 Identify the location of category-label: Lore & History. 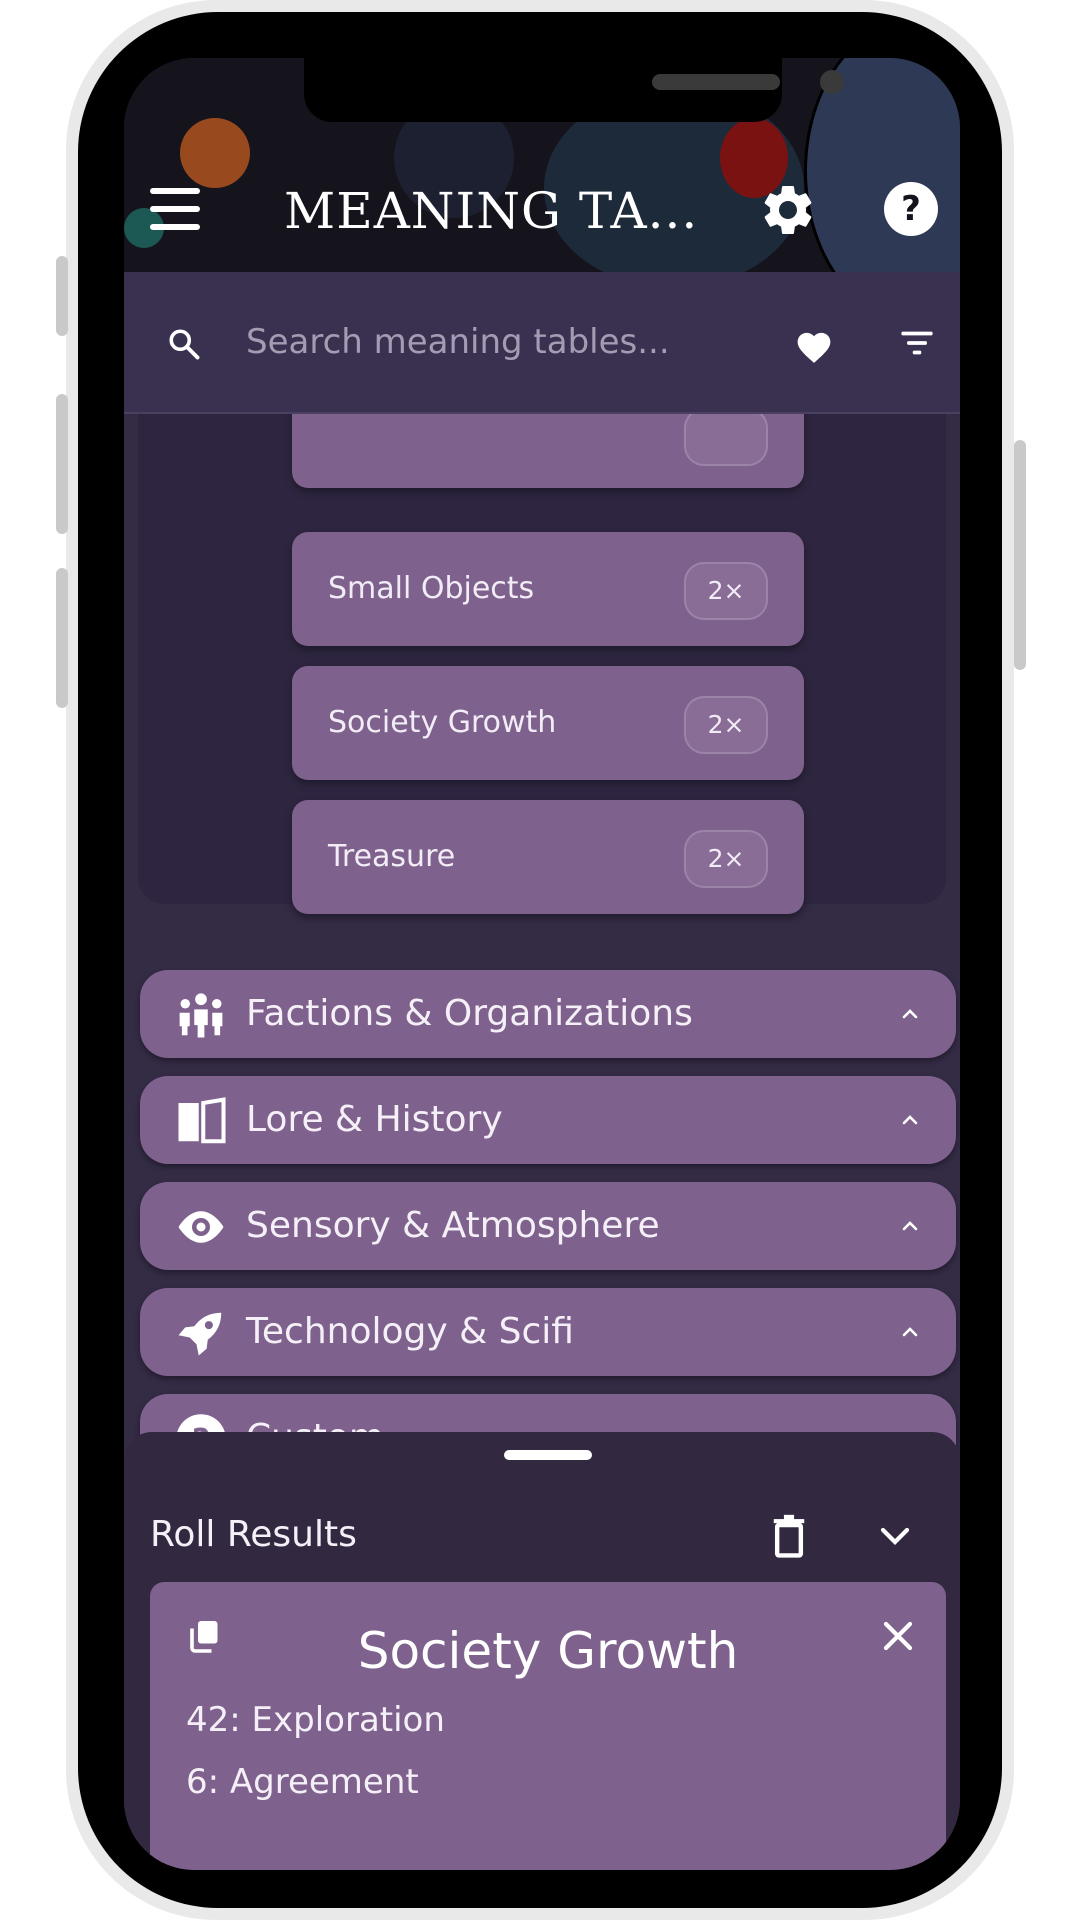
(374, 1119).